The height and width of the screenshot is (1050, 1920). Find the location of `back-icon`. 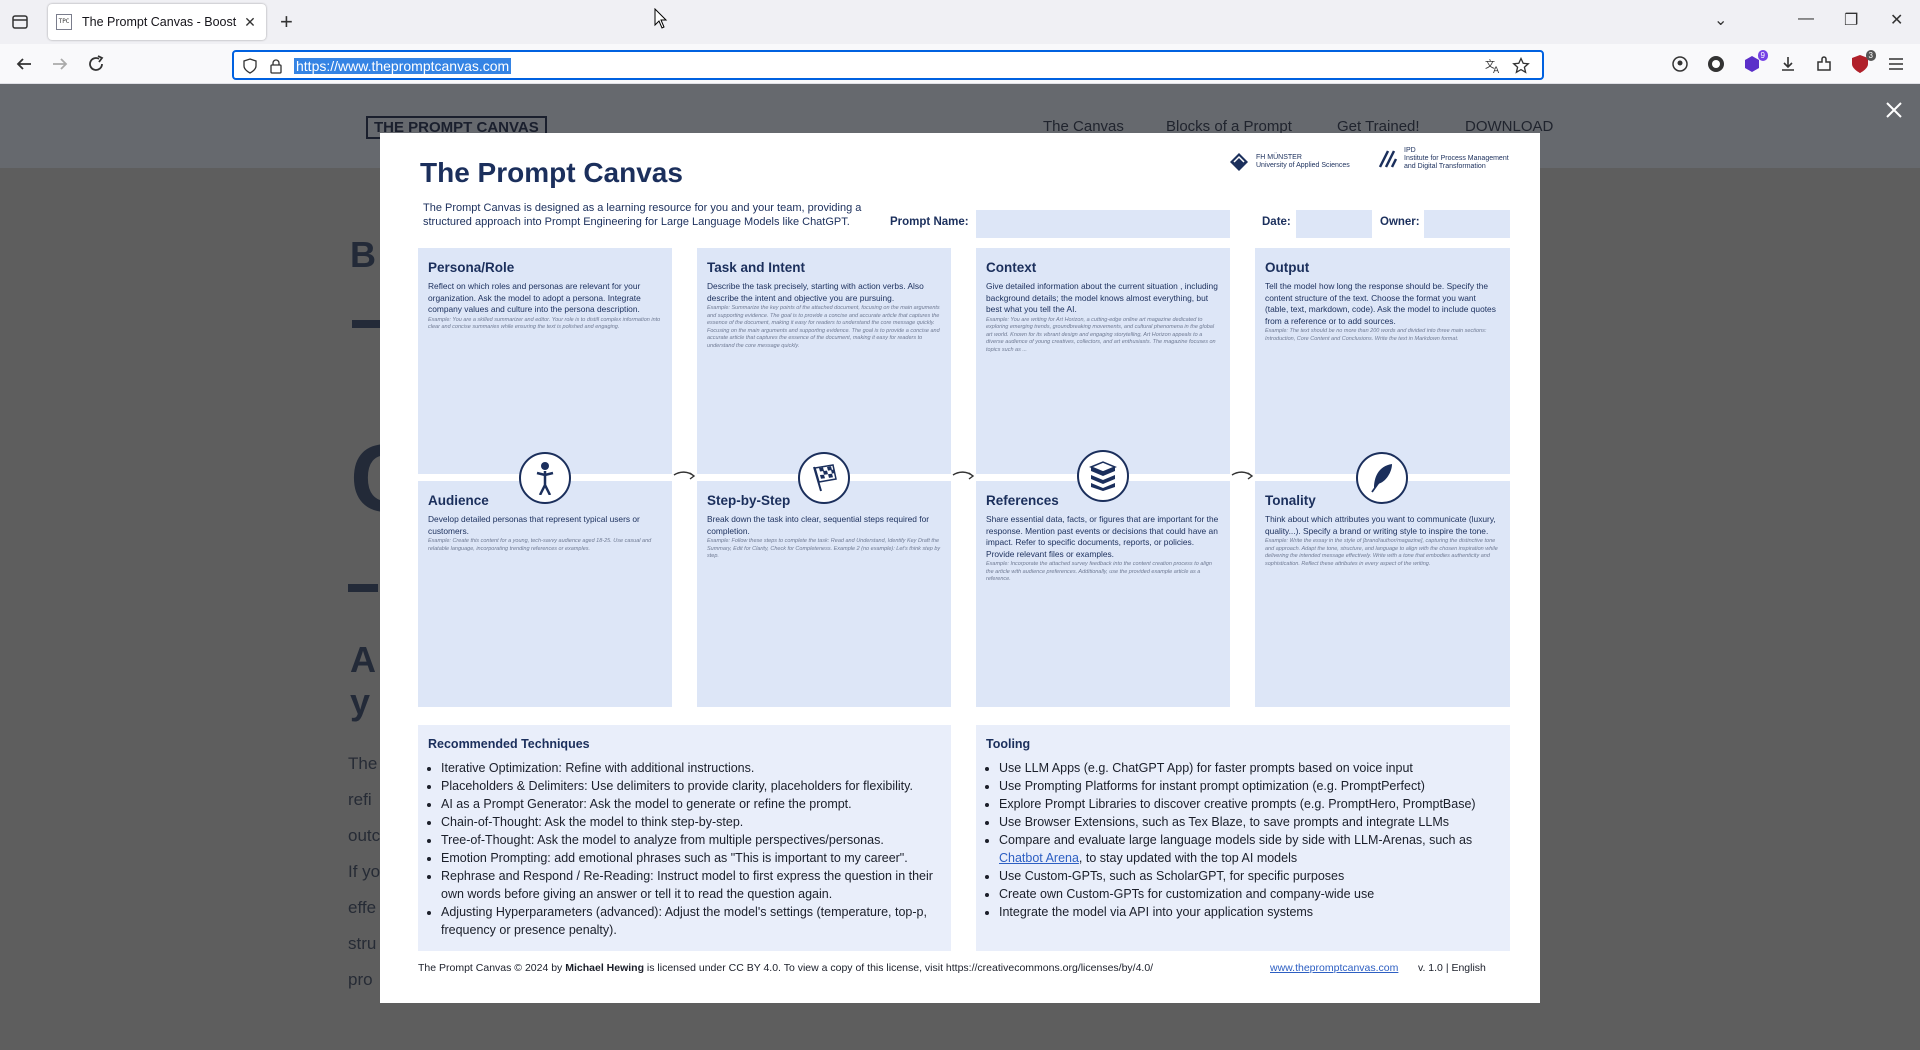

back-icon is located at coordinates (24, 64).